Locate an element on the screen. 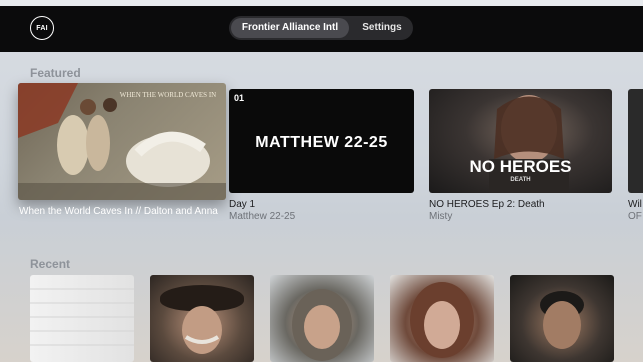  featured-card-partial is located at coordinates (635, 141).